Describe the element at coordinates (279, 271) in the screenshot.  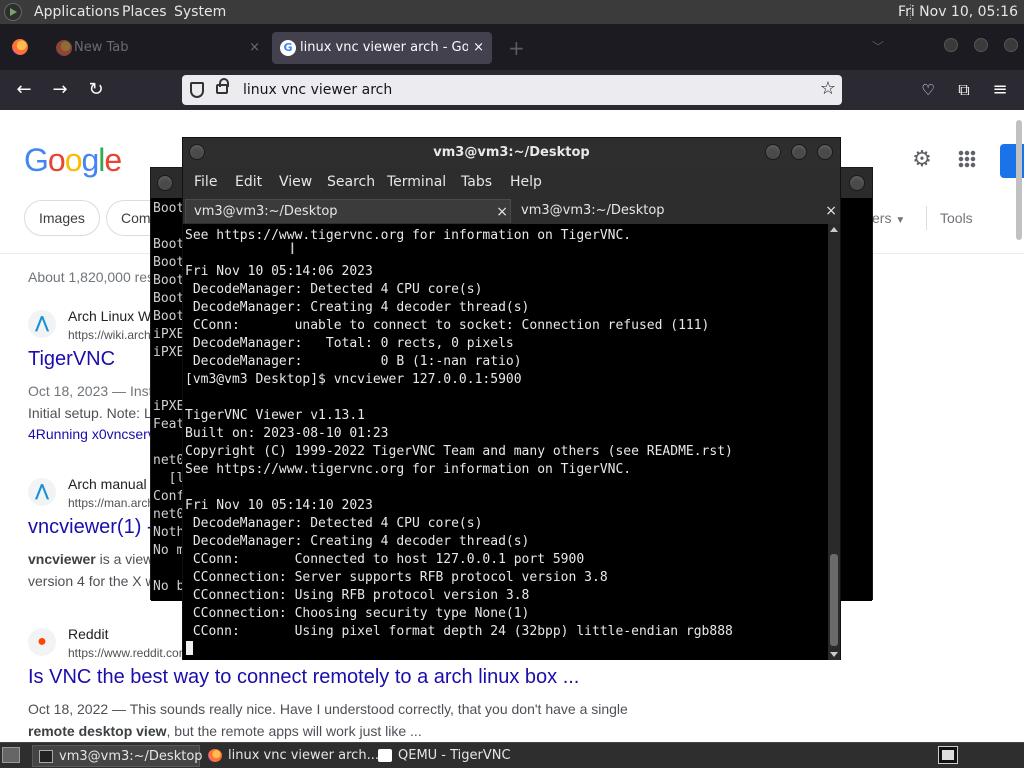
I see `terminal-line: Fri Nov 10 05:14:06 2023` at that location.